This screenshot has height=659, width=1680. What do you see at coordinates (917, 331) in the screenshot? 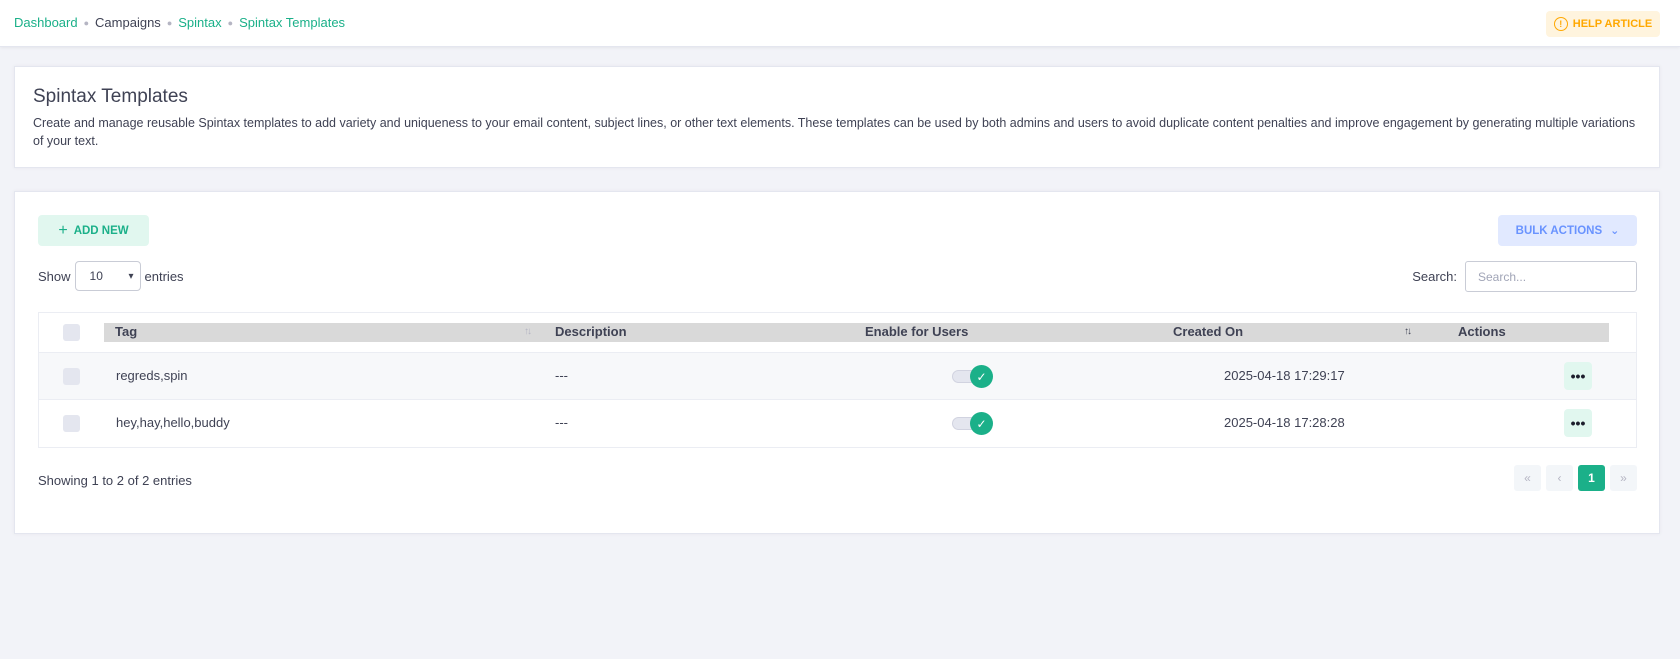
I see `column-header-enable-for-users: Enable for Users` at bounding box center [917, 331].